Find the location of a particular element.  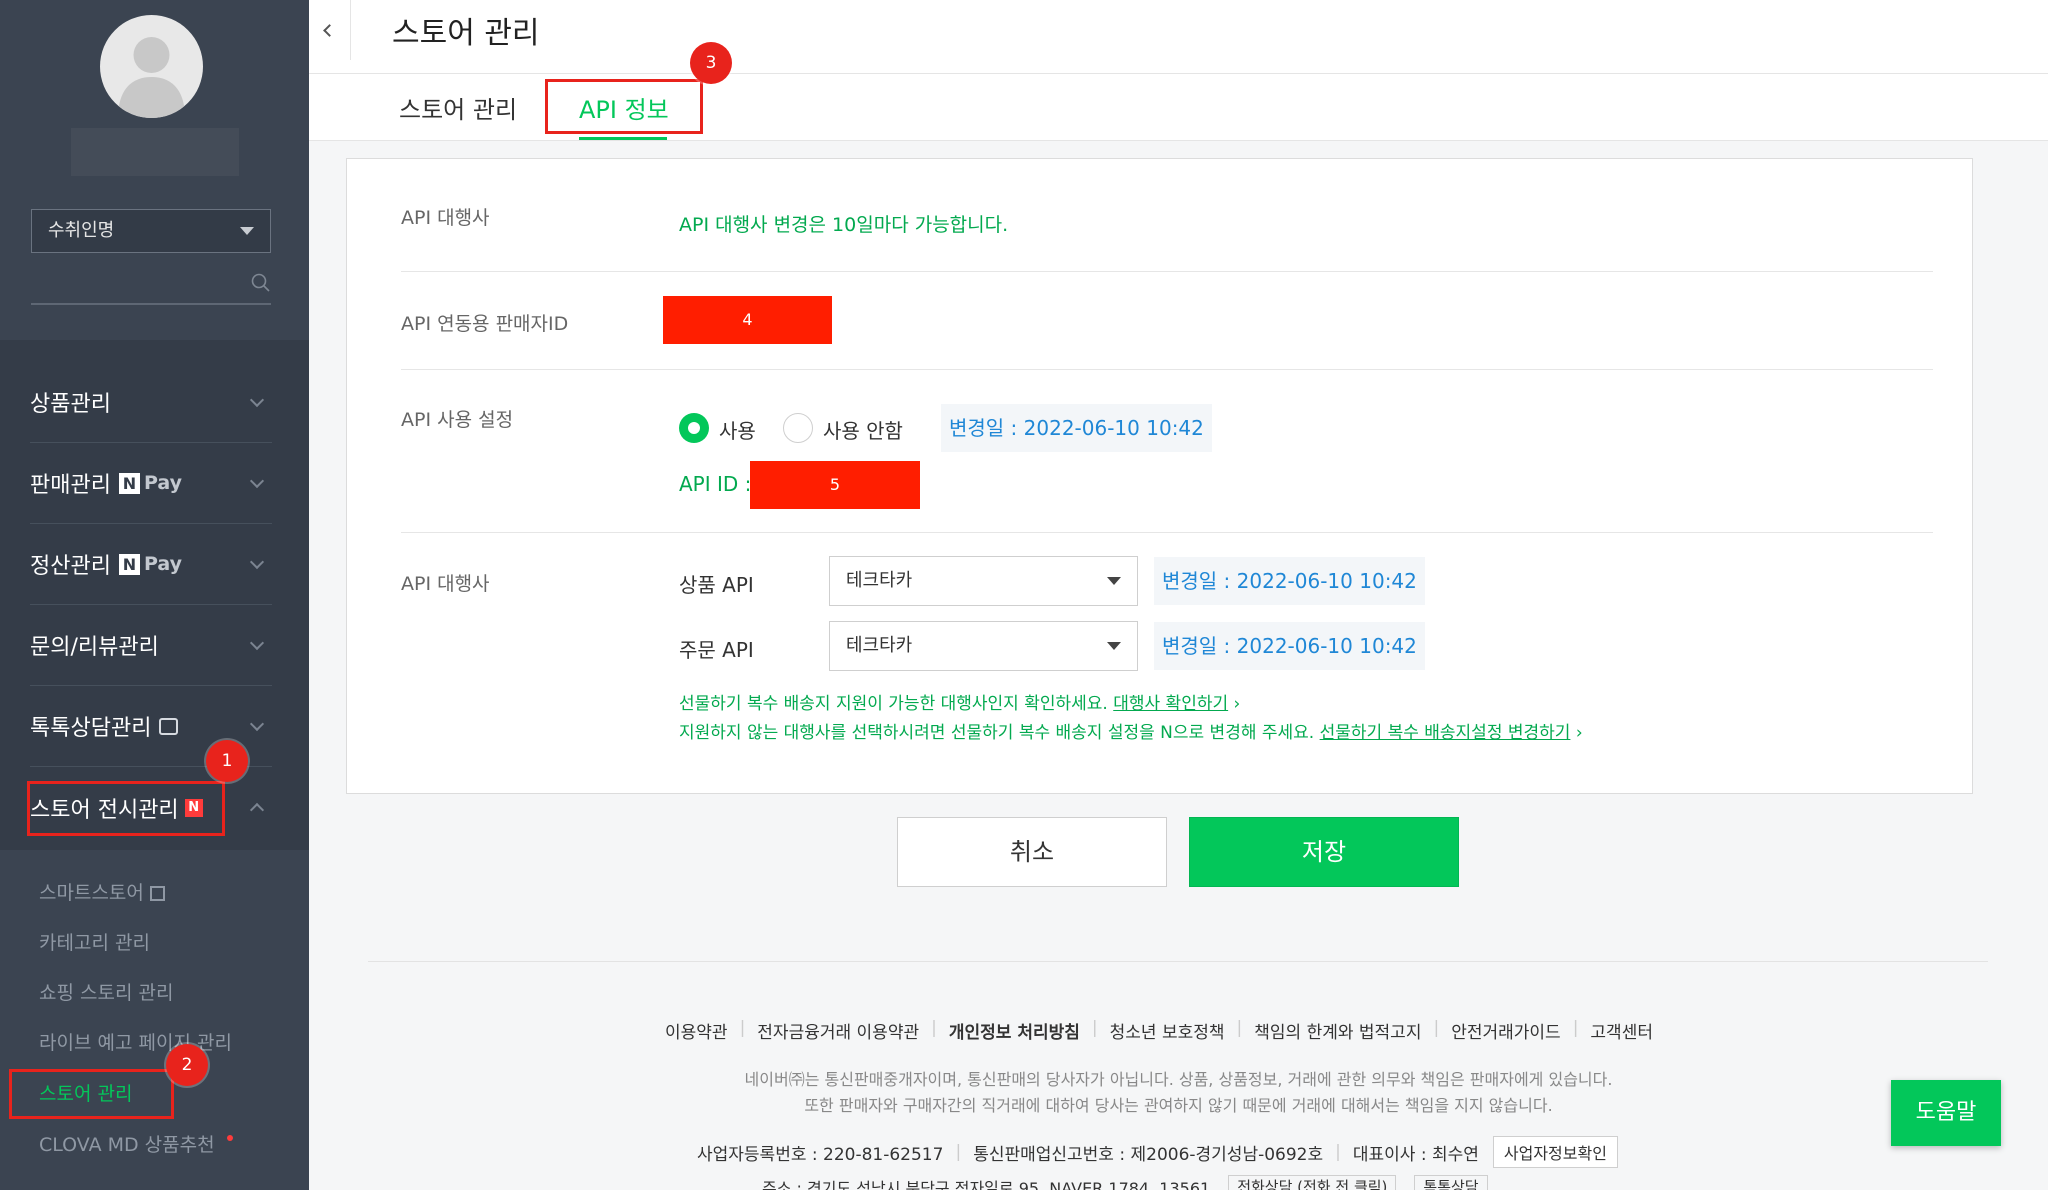

gift-notice-1-text: 선물하기 복수 배송지 지원이 가능한 대행사인지 확인하세요. is located at coordinates (893, 704).